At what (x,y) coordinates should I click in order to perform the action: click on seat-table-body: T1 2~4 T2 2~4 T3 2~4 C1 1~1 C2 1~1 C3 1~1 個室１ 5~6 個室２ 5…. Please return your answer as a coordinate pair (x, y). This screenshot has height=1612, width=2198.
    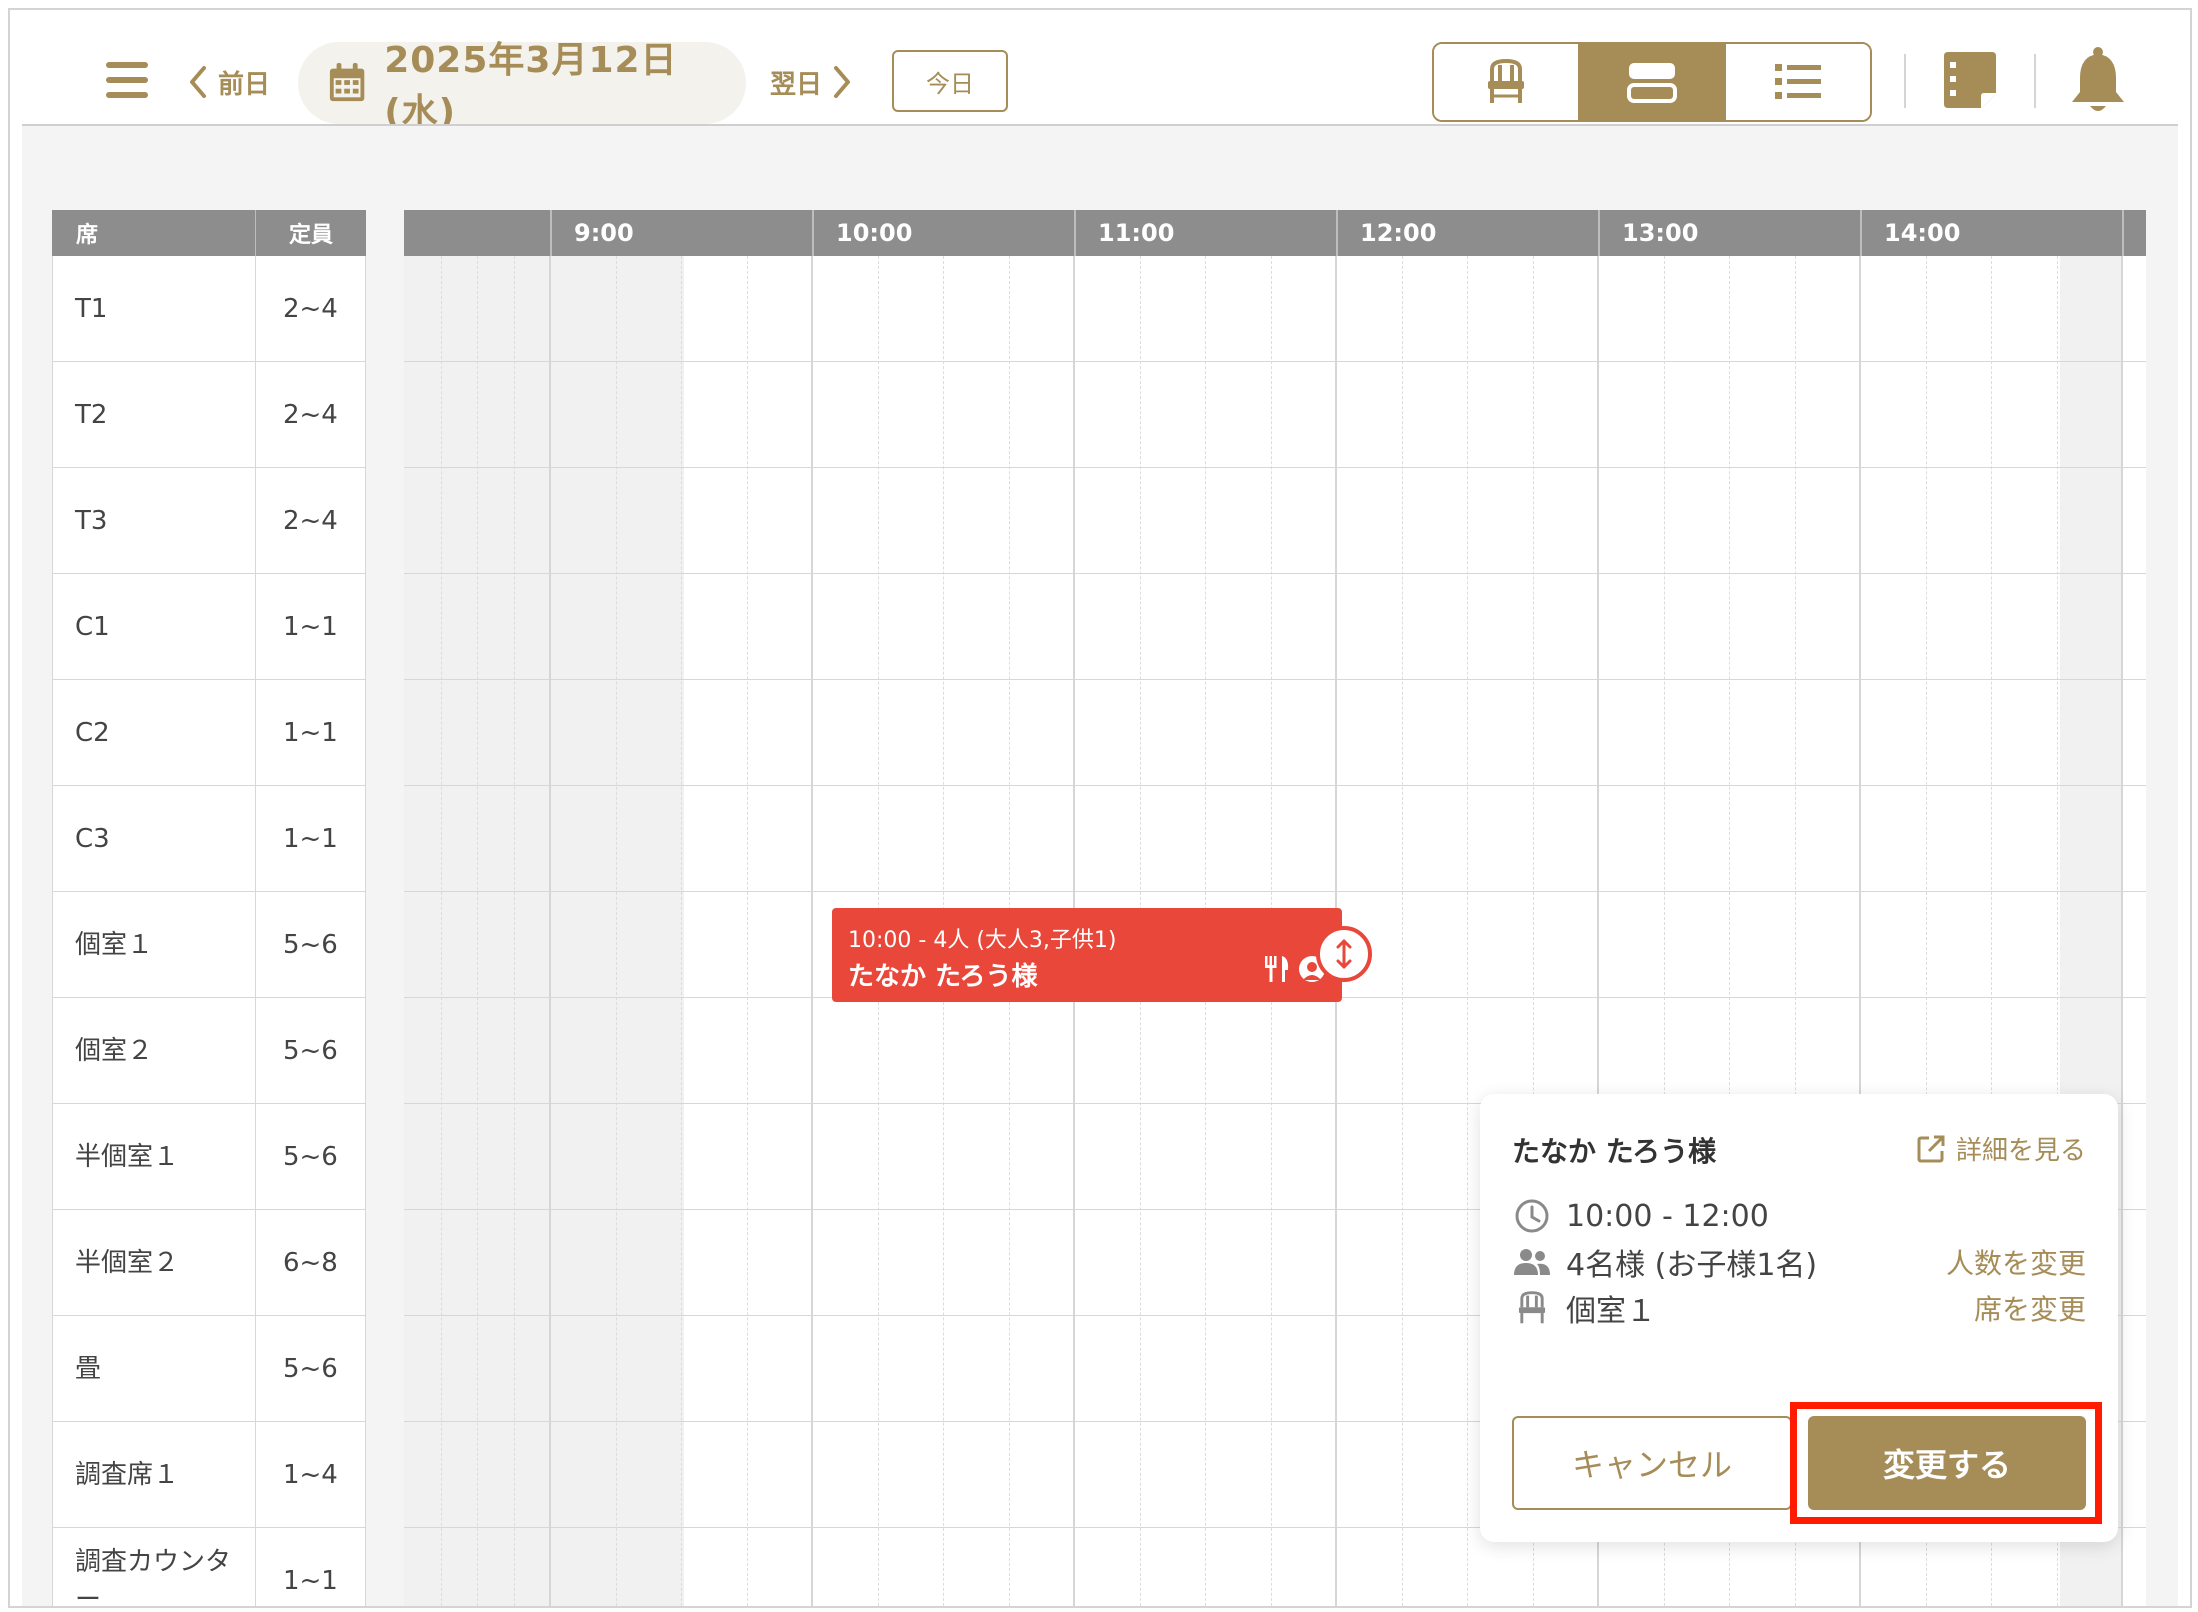
    Looking at the image, I should click on (209, 931).